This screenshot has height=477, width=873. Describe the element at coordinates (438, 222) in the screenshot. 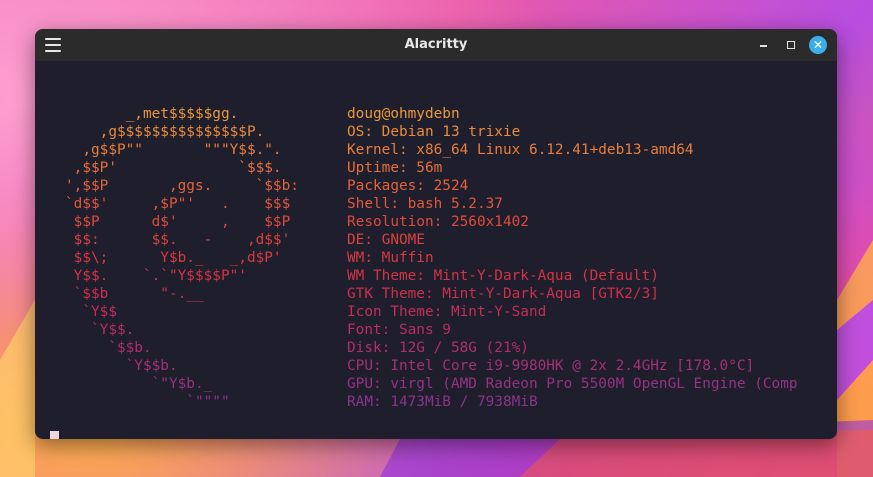

I see `info-line: Resolution: 2560x1402` at that location.